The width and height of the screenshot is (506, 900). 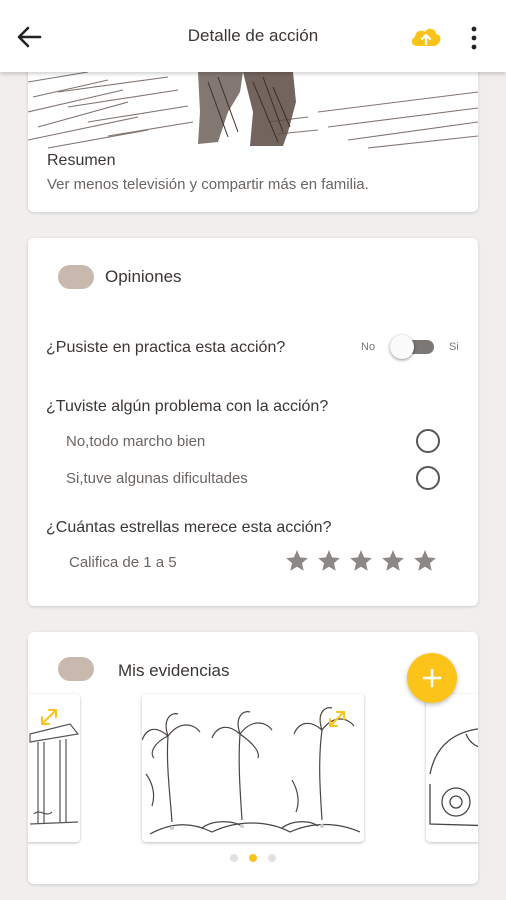 I want to click on cloud-upload-icon, so click(x=426, y=37).